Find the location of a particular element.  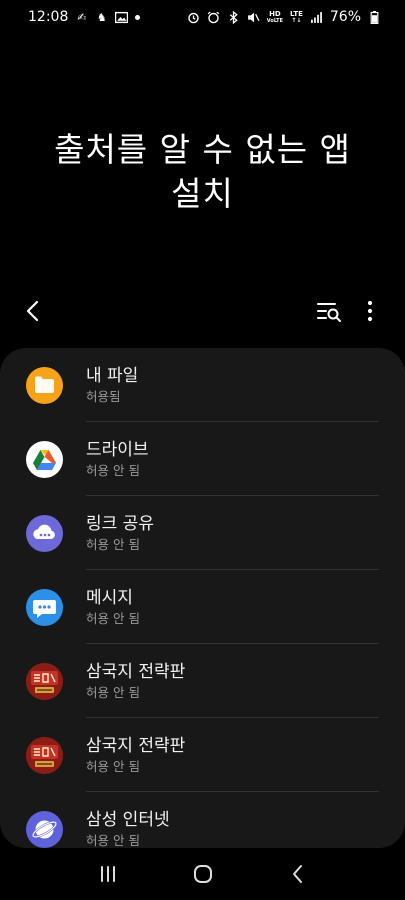

back-button is located at coordinates (33, 311).